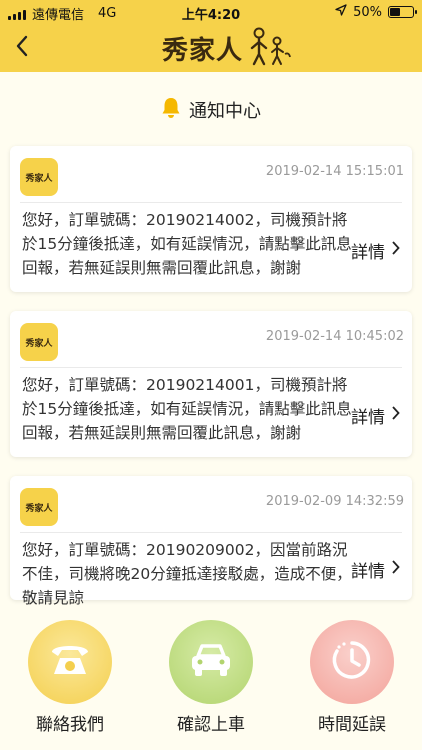 The width and height of the screenshot is (422, 750). I want to click on app-logo: 秀家人, so click(226, 48).